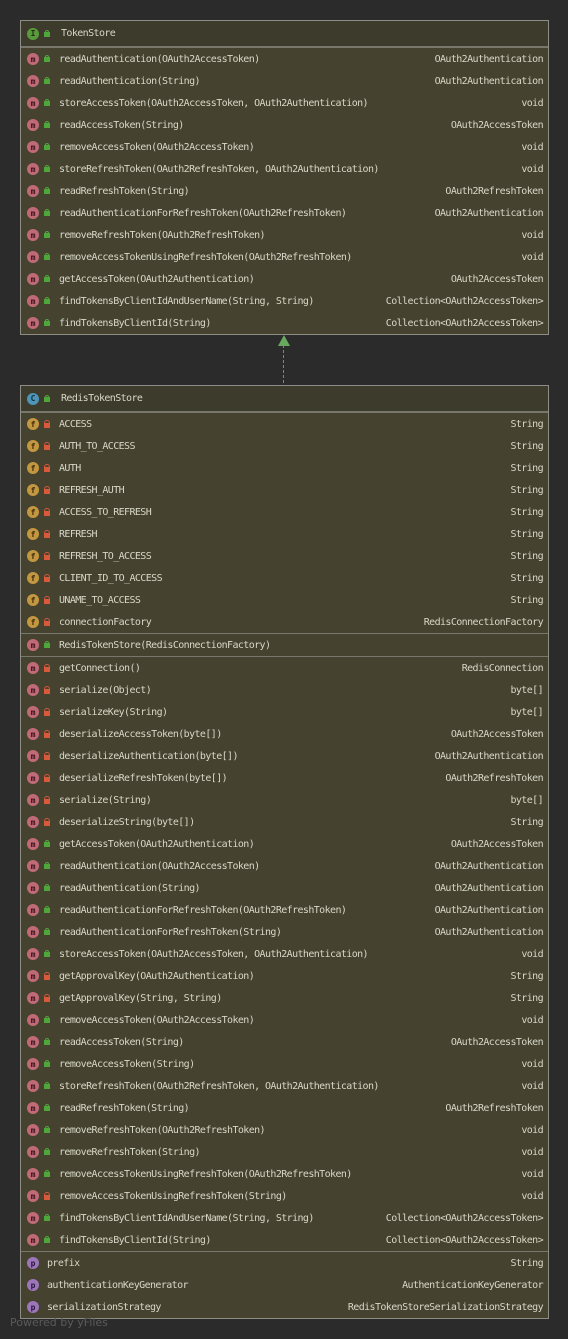  What do you see at coordinates (284, 800) in the screenshot?
I see `method-row: m serialize(String) byte[]` at bounding box center [284, 800].